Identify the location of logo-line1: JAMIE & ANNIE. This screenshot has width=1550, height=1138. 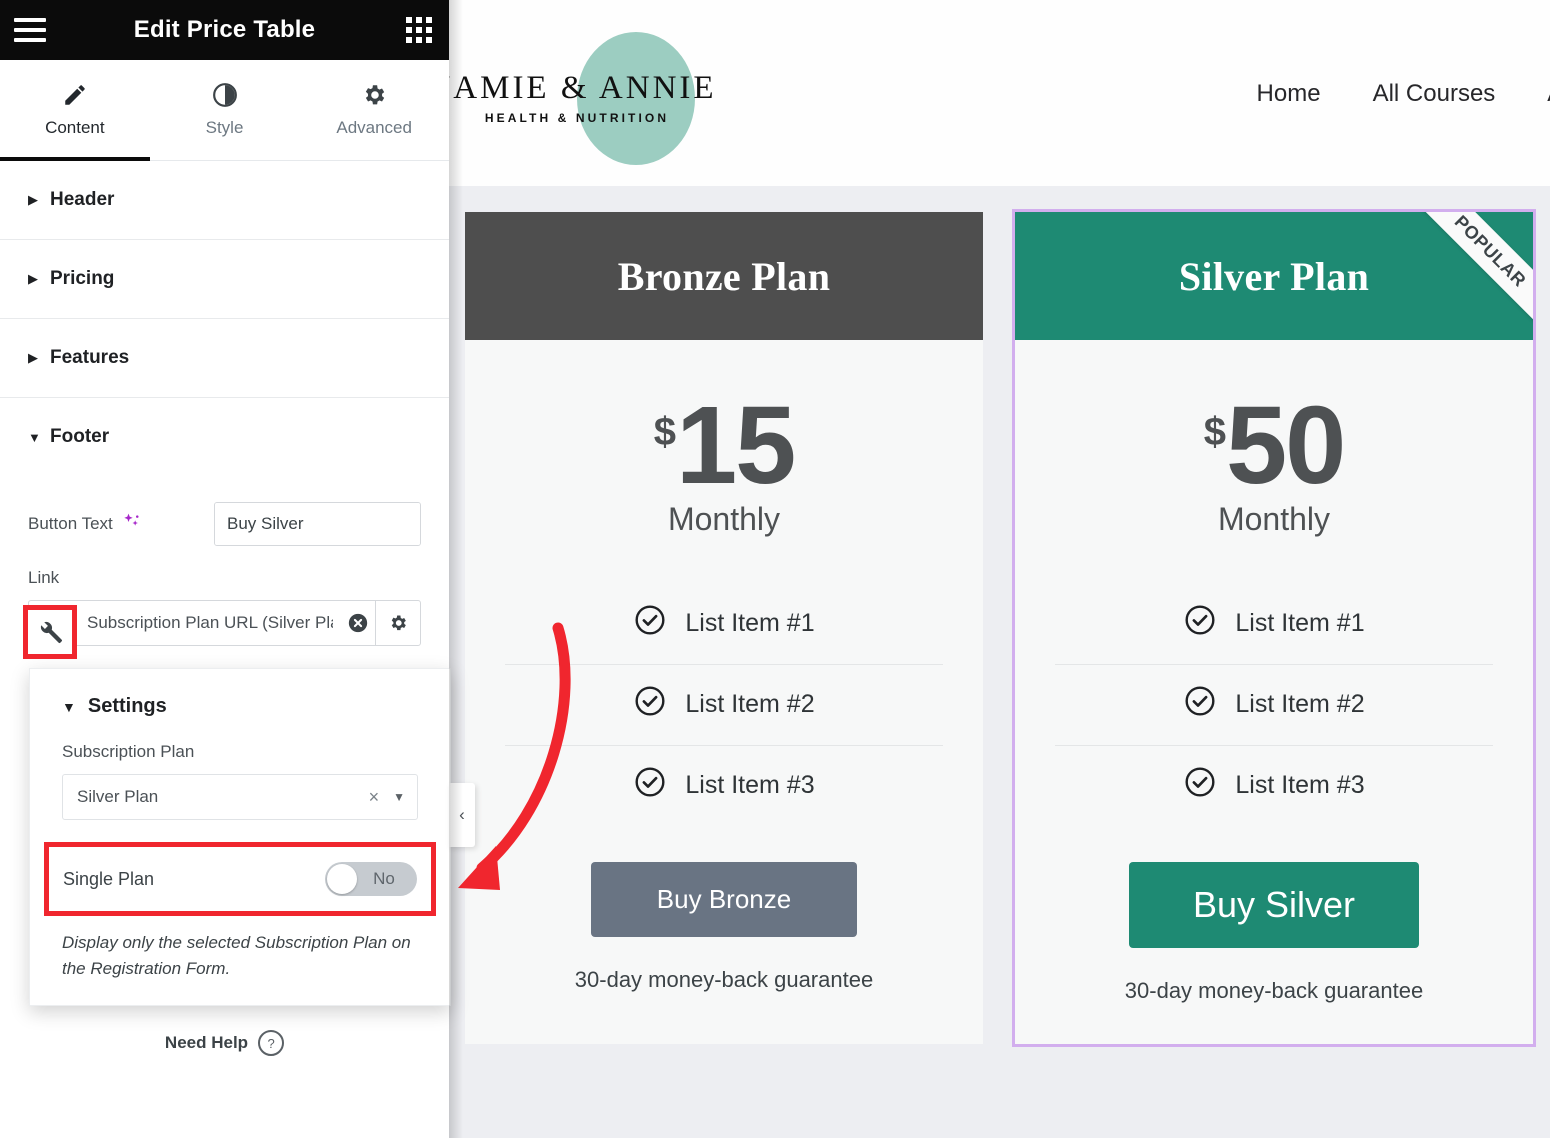
(583, 87).